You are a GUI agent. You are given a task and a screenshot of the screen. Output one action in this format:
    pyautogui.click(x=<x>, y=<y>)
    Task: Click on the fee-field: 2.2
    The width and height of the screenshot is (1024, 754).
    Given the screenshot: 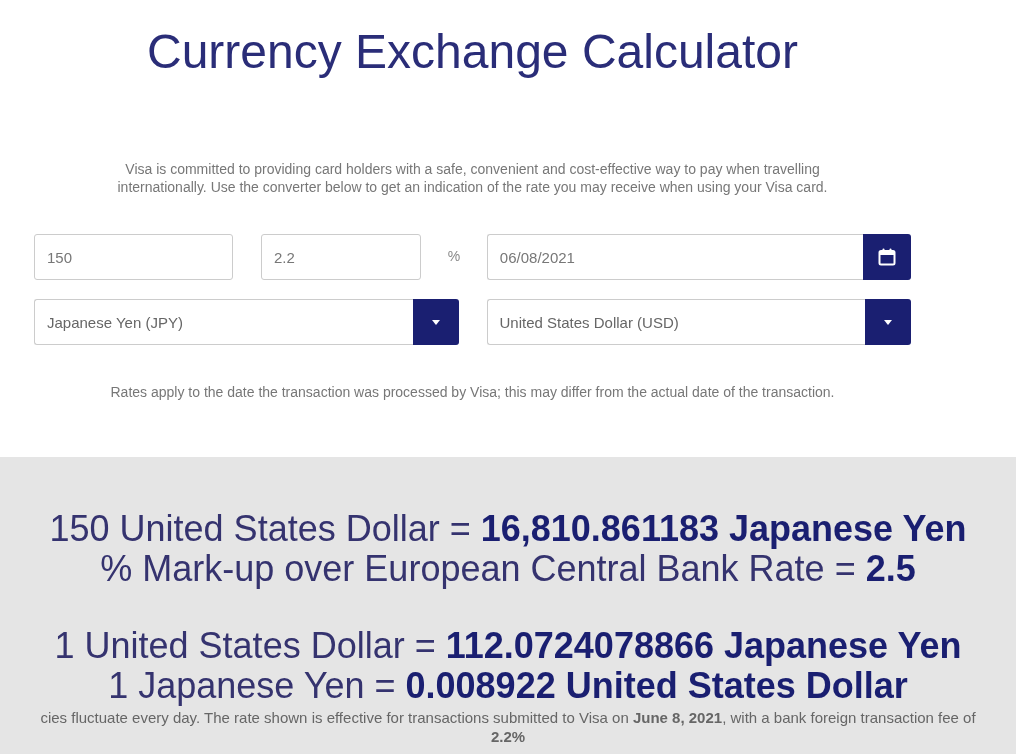 What is the action you would take?
    pyautogui.click(x=341, y=257)
    